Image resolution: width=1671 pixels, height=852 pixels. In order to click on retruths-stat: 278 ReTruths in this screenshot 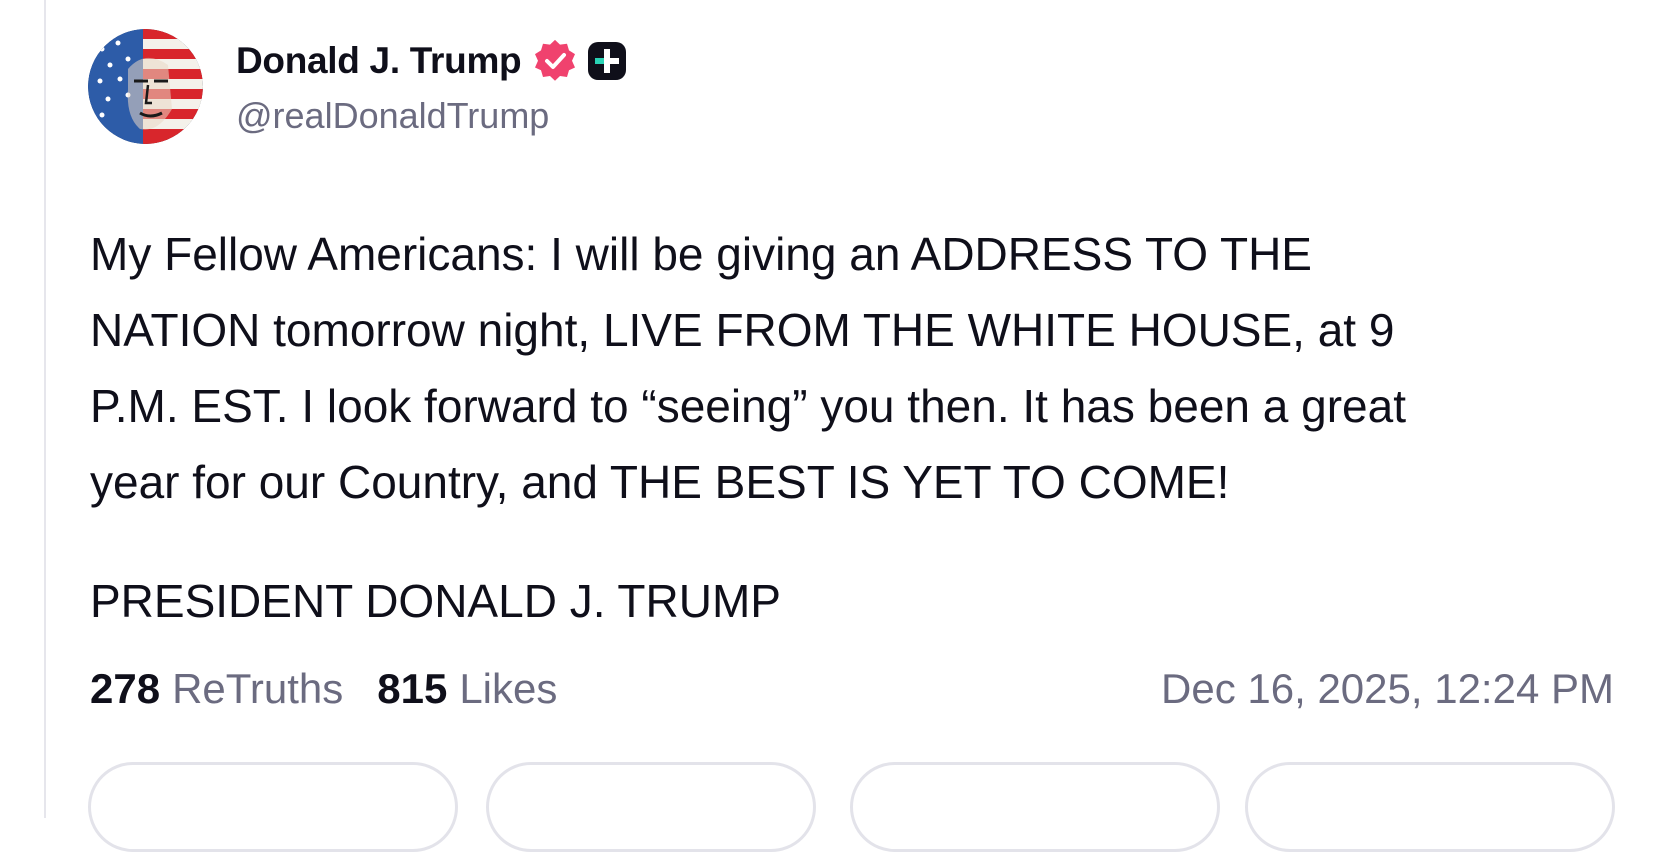, I will do `click(216, 689)`.